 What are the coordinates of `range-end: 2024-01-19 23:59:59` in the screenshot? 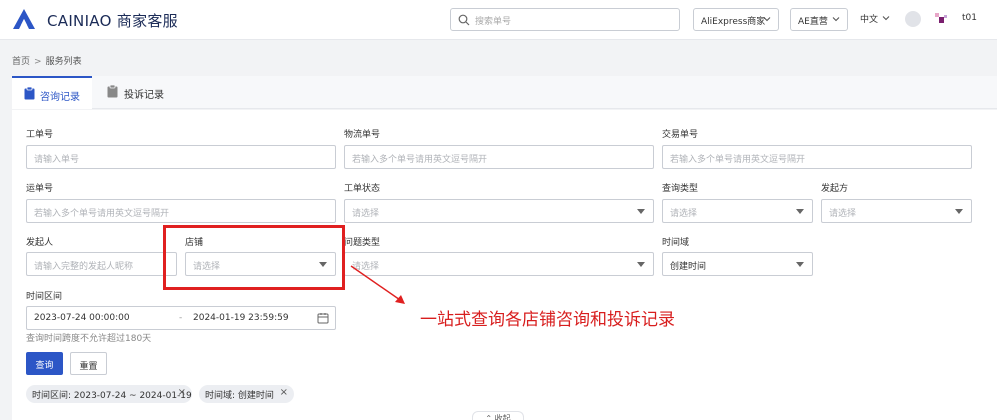 It's located at (241, 318).